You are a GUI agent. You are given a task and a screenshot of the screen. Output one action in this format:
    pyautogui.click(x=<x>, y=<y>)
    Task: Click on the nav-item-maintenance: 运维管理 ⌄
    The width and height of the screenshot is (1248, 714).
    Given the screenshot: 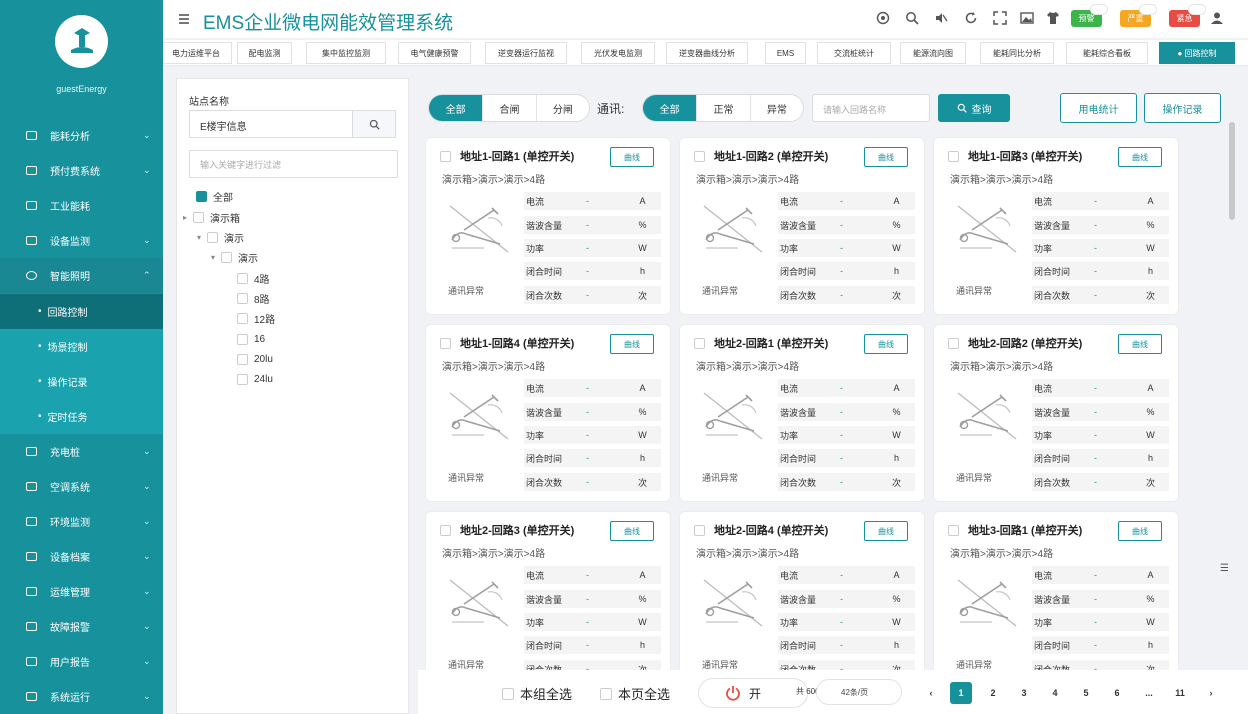 What is the action you would take?
    pyautogui.click(x=81, y=591)
    